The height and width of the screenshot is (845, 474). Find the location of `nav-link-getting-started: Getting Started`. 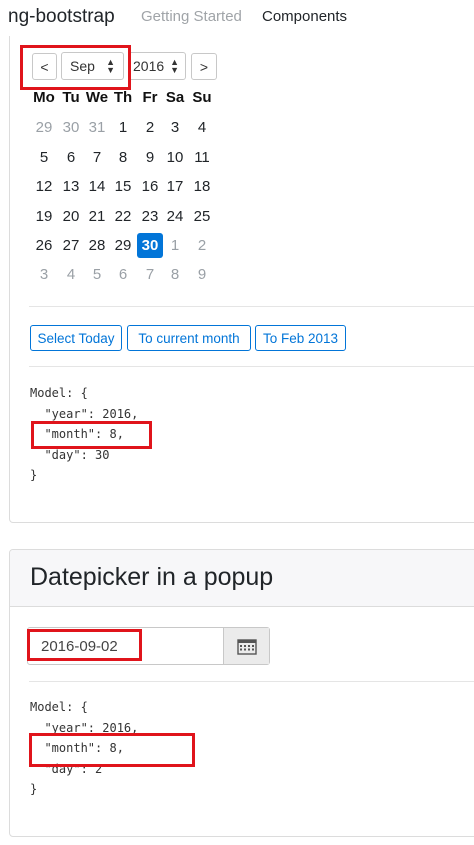

nav-link-getting-started: Getting Started is located at coordinates (191, 16).